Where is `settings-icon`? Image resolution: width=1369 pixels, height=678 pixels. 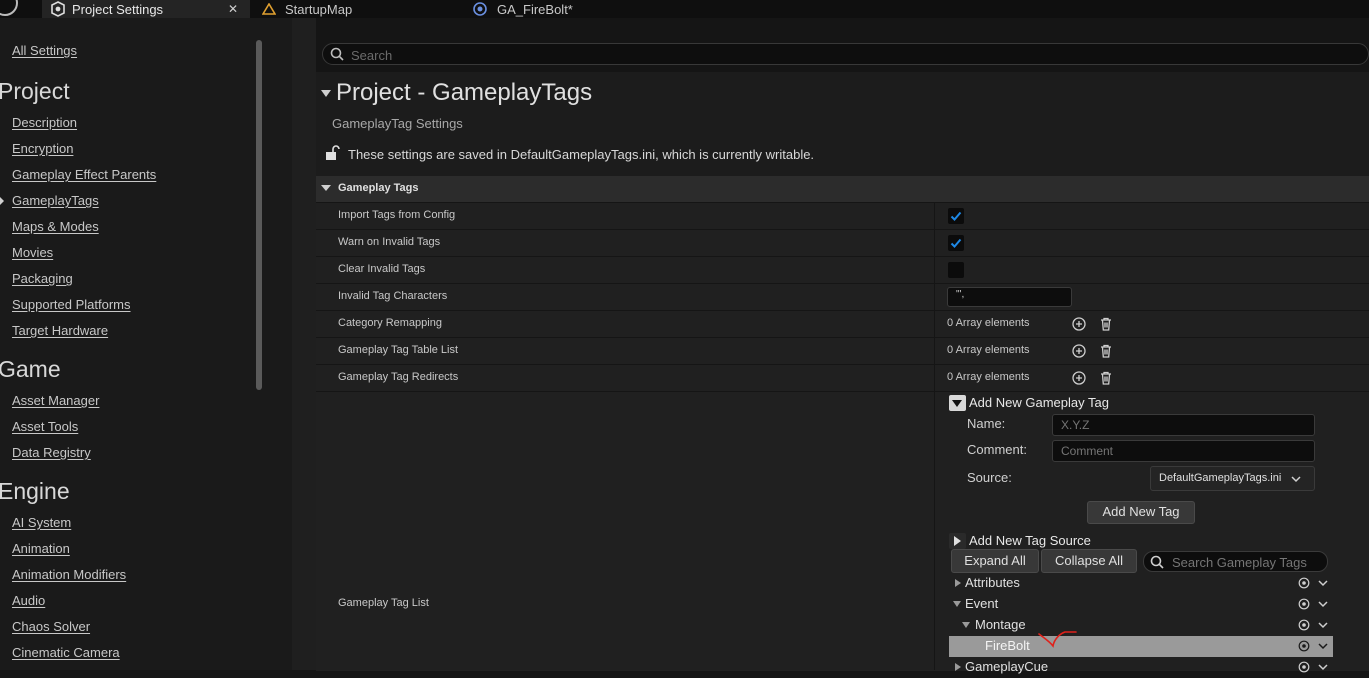
settings-icon is located at coordinates (58, 9).